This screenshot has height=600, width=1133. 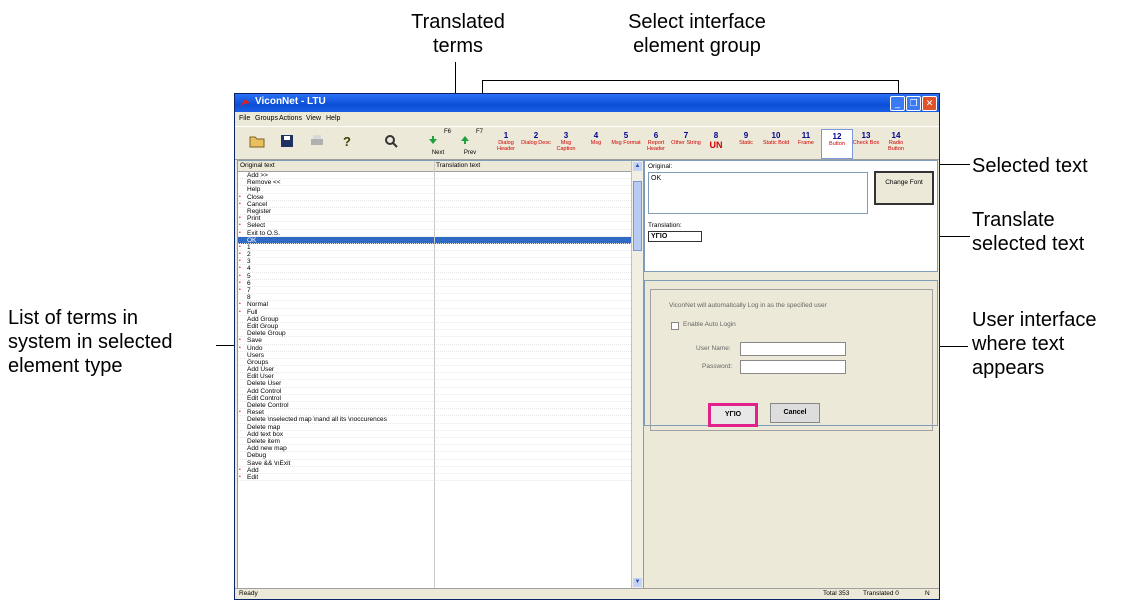 I want to click on row-original-text: Remove <<, so click(x=264, y=183).